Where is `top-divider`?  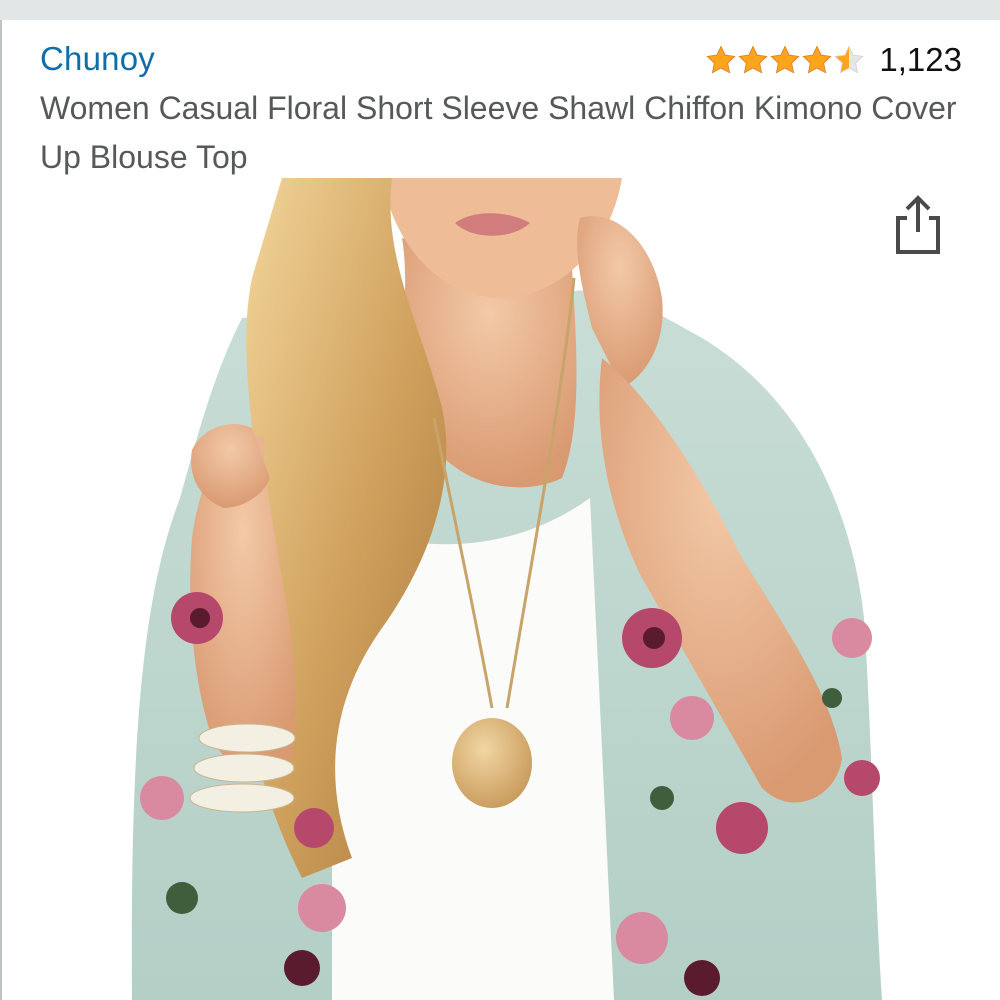
top-divider is located at coordinates (500, 10).